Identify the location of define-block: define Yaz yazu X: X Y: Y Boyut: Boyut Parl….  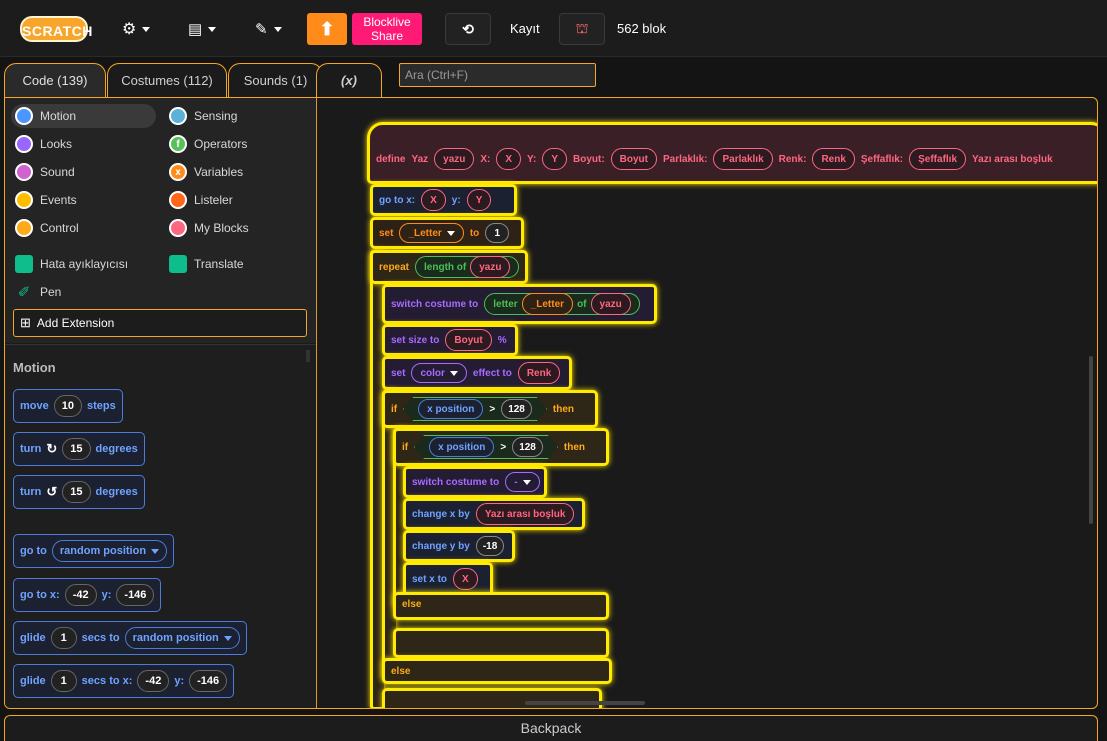
(732, 153).